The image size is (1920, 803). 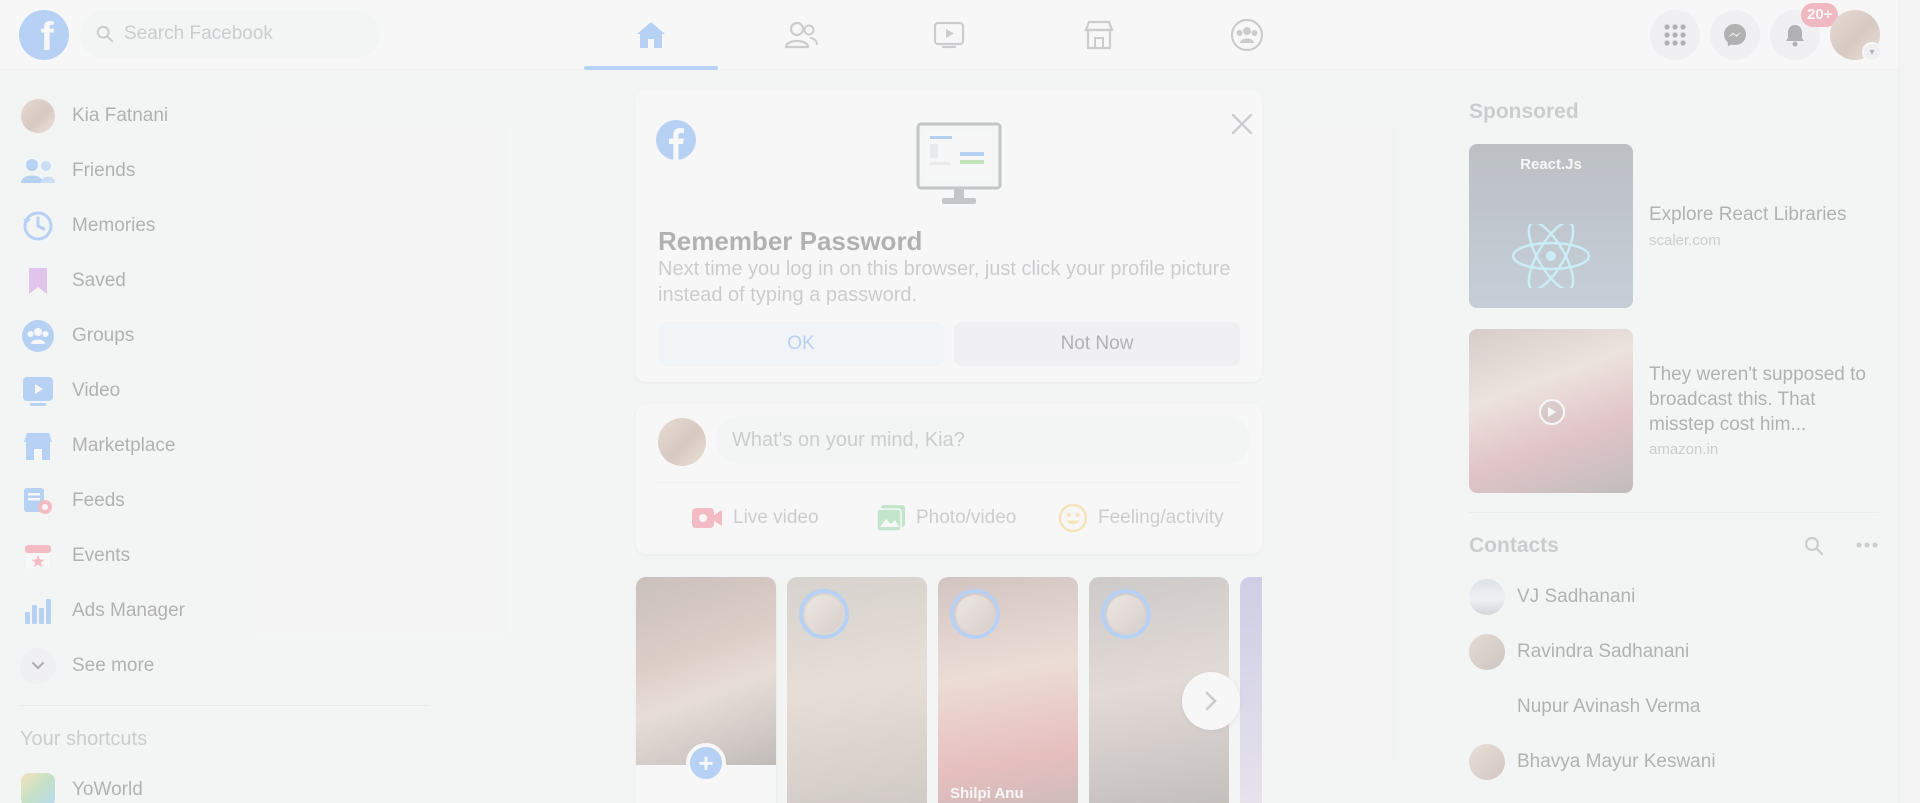 I want to click on tab-groups, so click(x=1247, y=35).